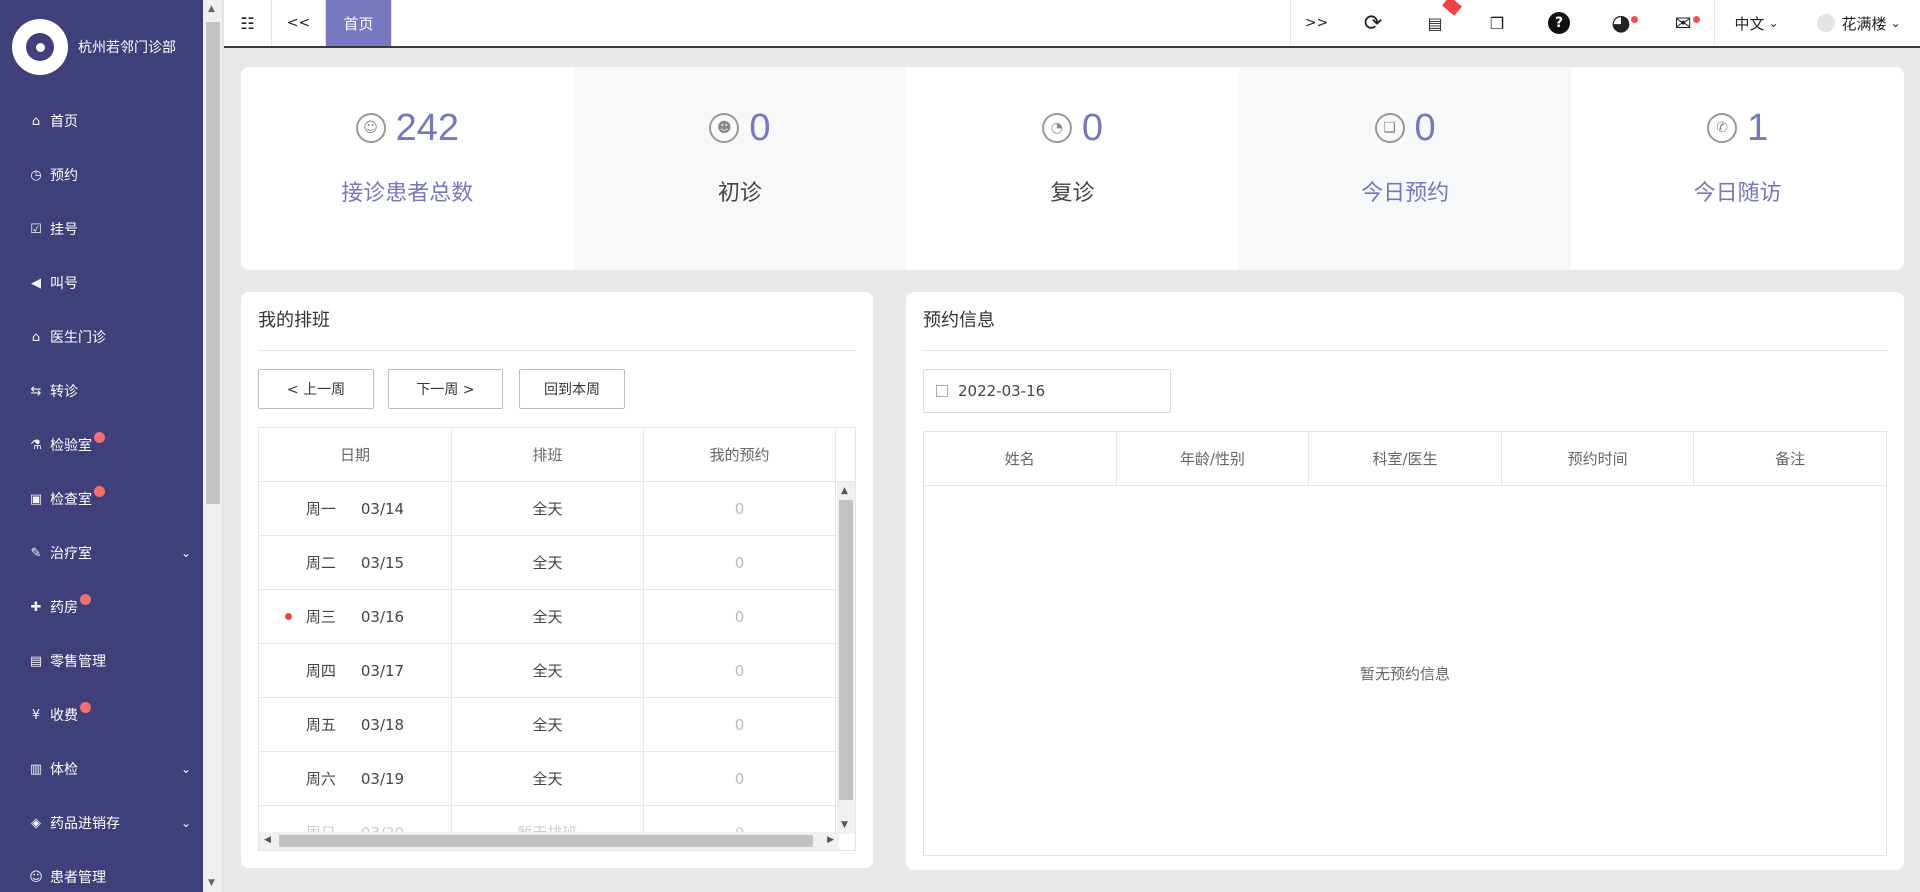 The width and height of the screenshot is (1920, 892). I want to click on stat-header: ◔ 0, so click(1072, 128).